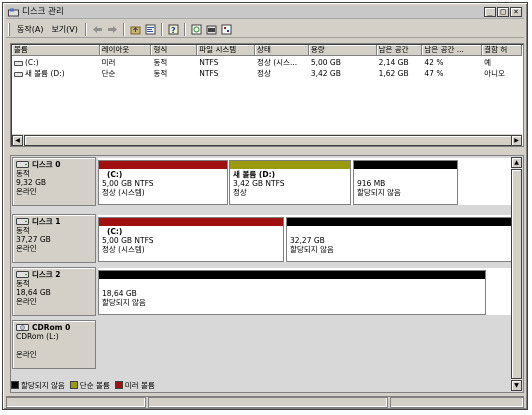 Image resolution: width=532 pixels, height=415 pixels. Describe the element at coordinates (259, 183) in the screenshot. I see `partition-size: 3,42 GB NTFS` at that location.